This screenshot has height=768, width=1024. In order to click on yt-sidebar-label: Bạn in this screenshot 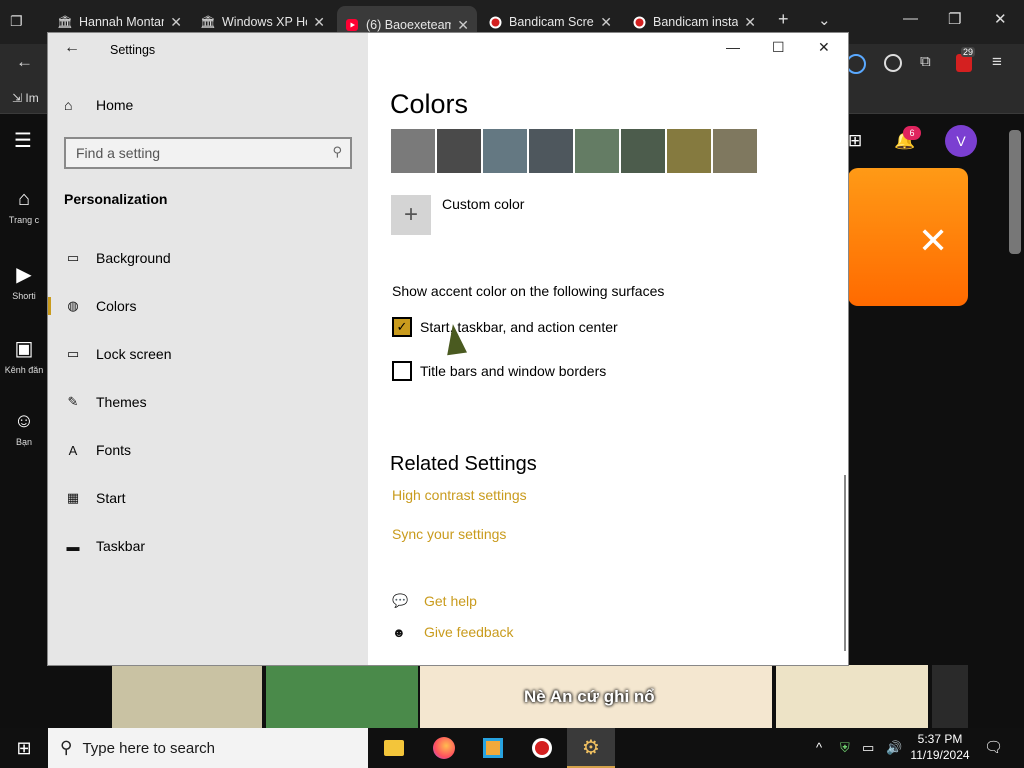, I will do `click(23, 442)`.